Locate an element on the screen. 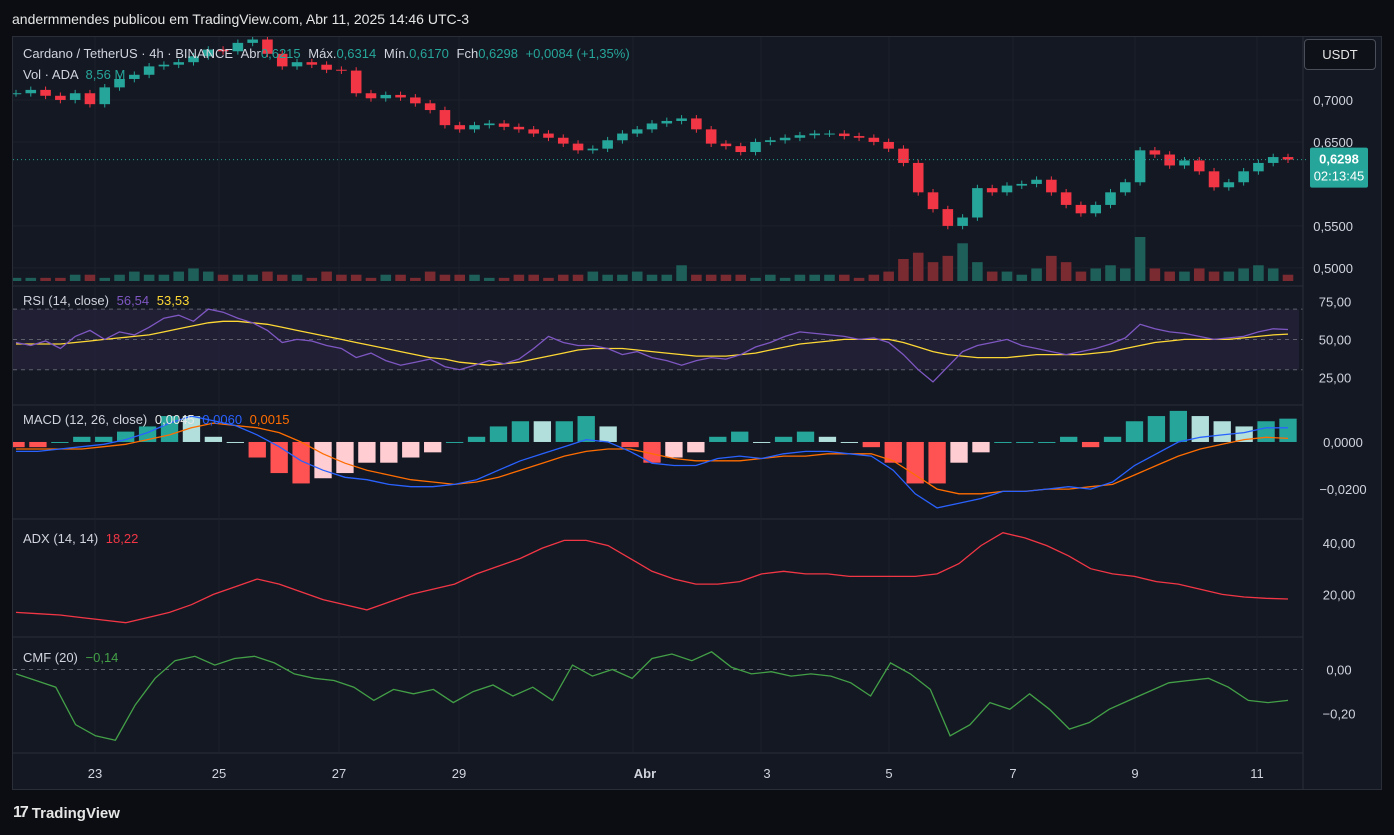 This screenshot has width=1394, height=835. price-badge-countdown: 02:13:45 is located at coordinates (1339, 176).